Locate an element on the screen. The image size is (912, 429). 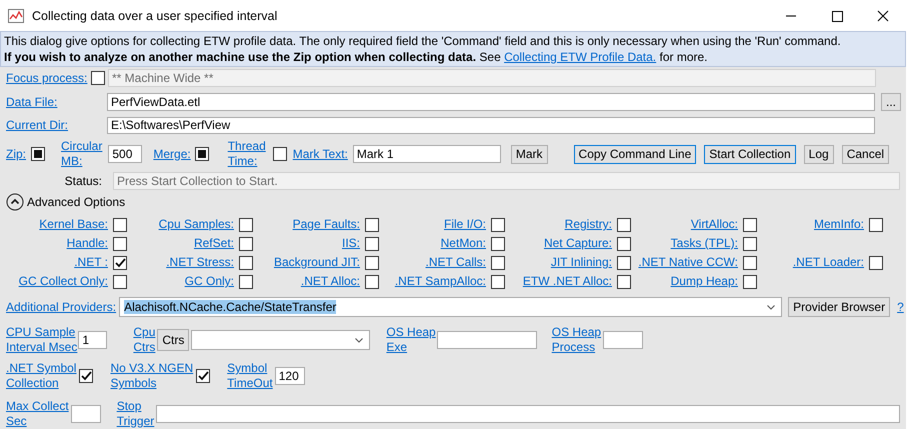
field-label: .NET SampAlloc: is located at coordinates (440, 281).